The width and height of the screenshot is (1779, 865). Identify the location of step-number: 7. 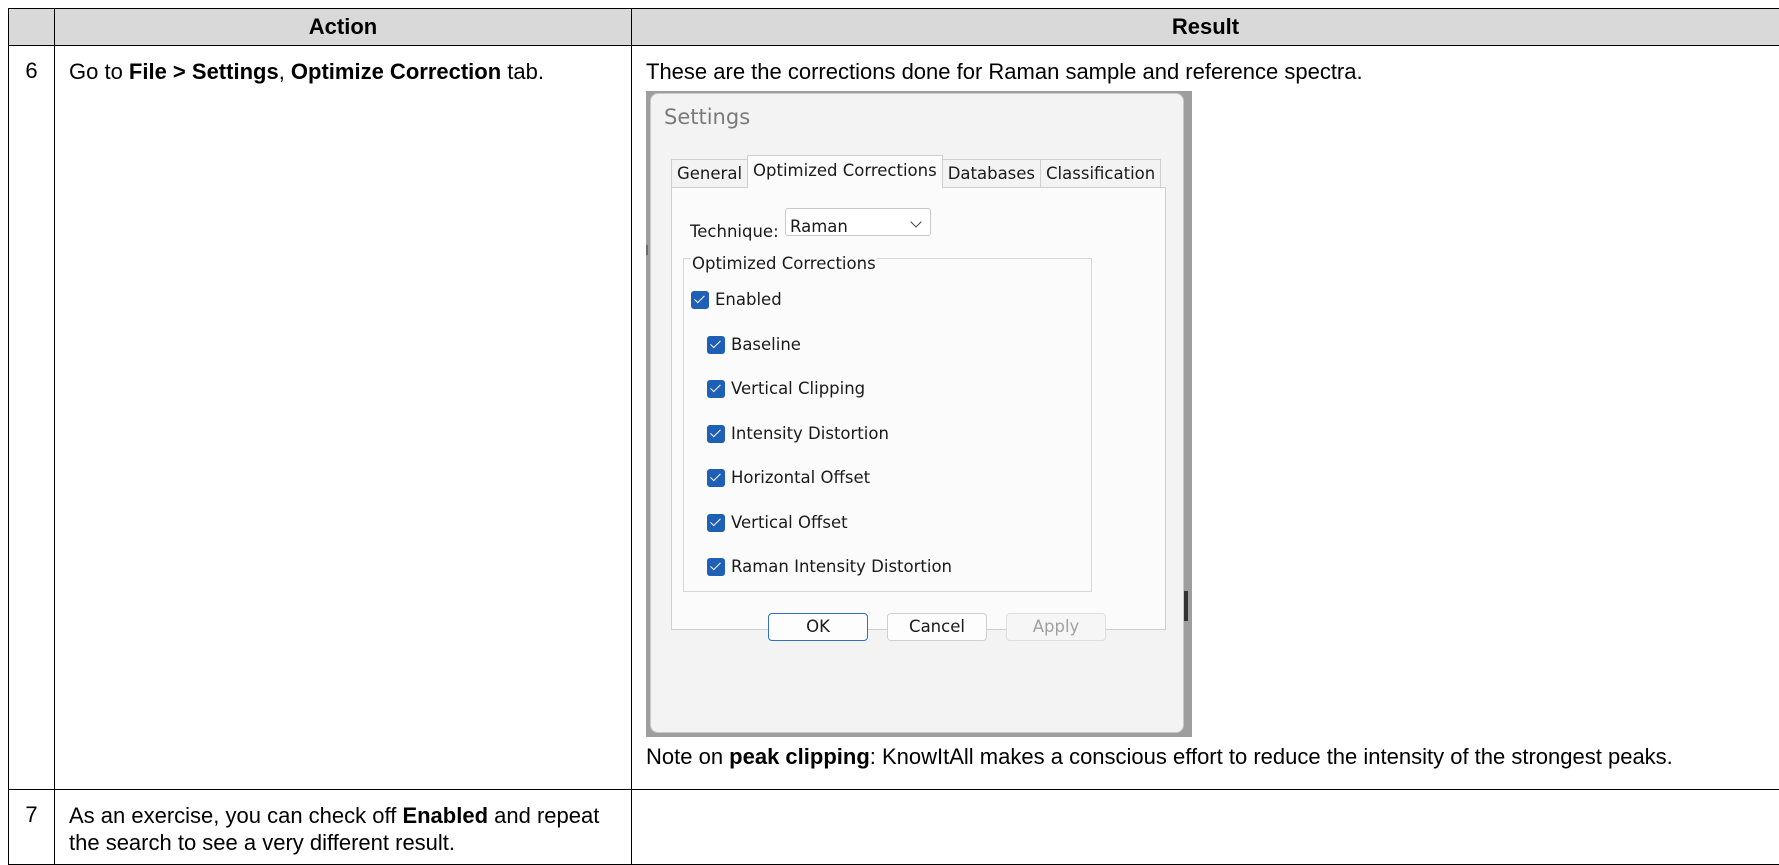
(32, 827).